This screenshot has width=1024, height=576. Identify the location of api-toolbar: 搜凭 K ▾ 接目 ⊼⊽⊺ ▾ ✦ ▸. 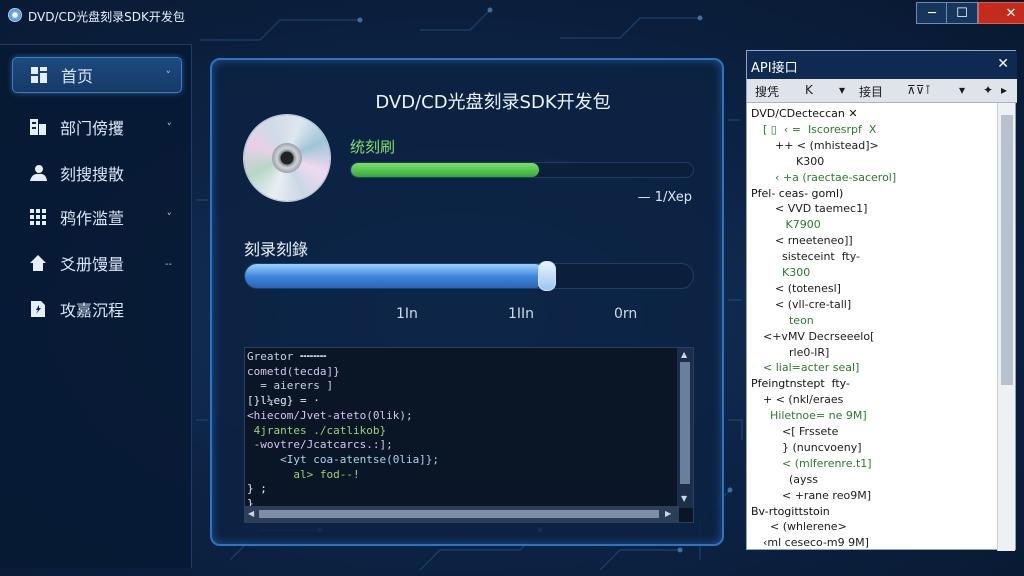
(882, 91).